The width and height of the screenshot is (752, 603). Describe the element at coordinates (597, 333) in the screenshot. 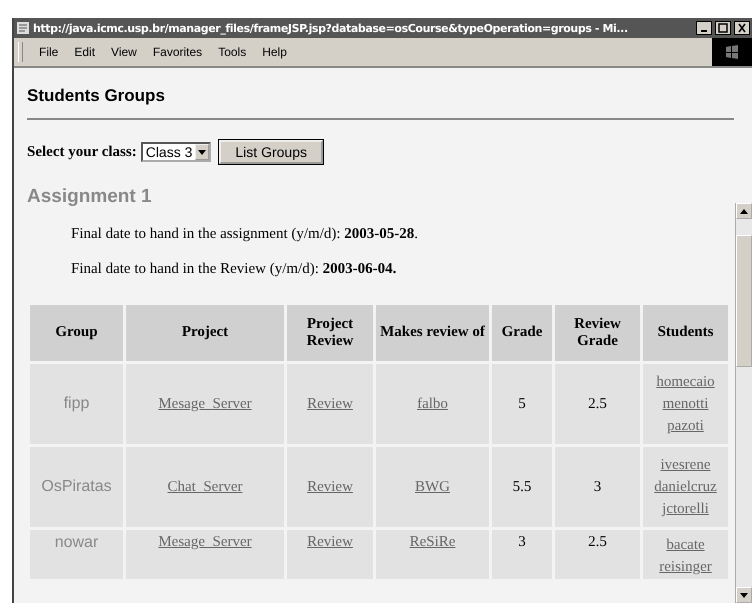

I see `column-header: Review Grade` at that location.